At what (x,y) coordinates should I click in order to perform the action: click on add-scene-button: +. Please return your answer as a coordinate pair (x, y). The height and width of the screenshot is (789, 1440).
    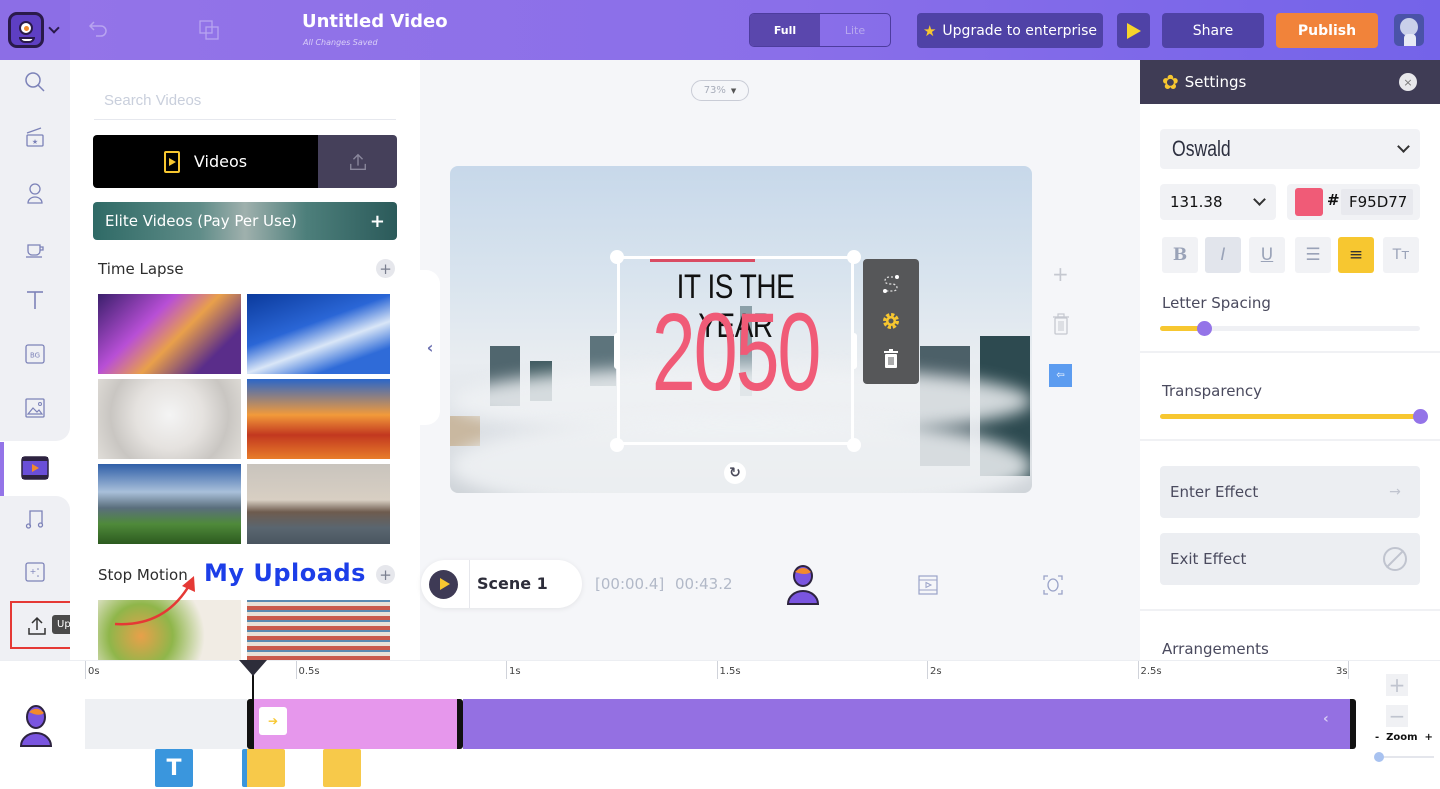
    Looking at the image, I should click on (1060, 274).